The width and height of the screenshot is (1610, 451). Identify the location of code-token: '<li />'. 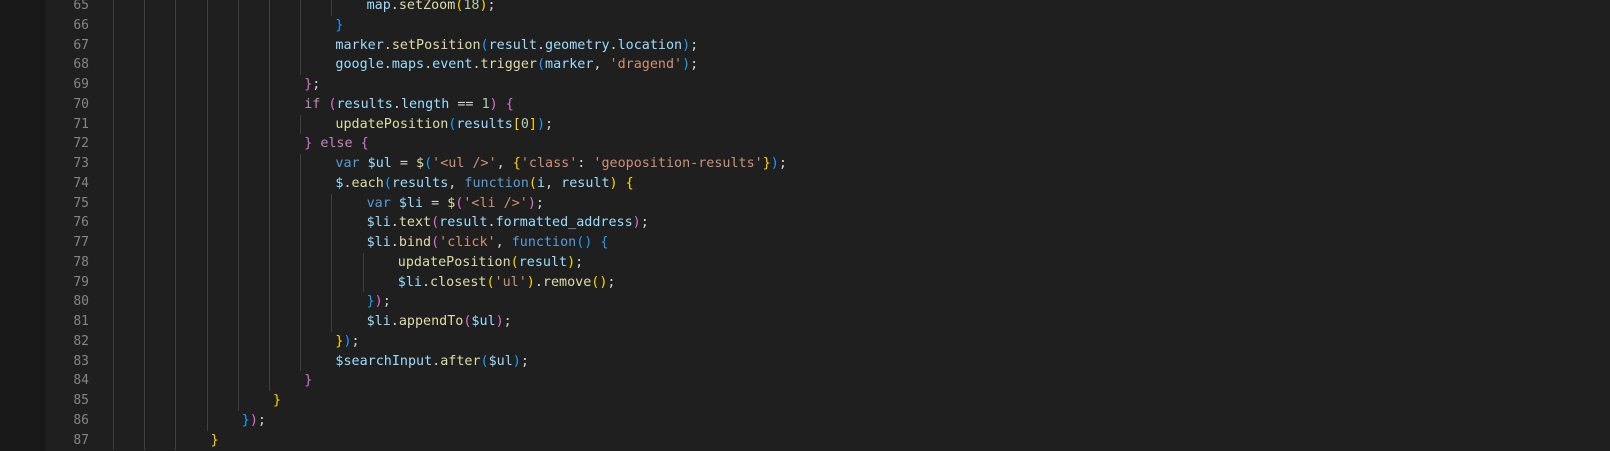
(495, 203).